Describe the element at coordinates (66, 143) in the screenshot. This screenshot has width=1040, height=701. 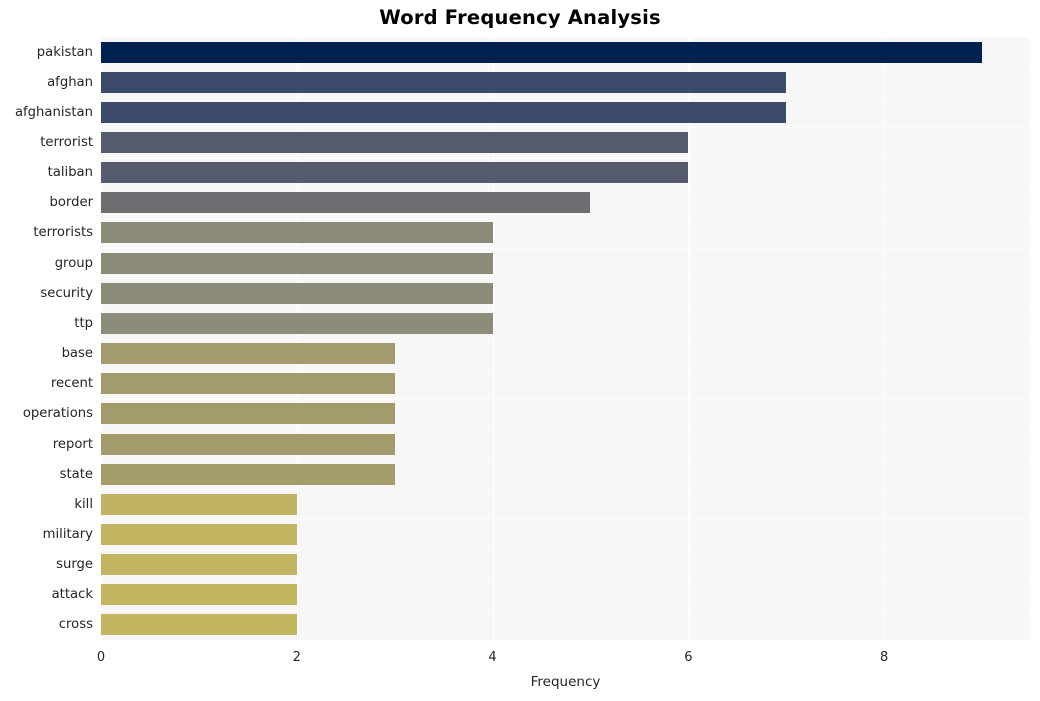
I see `y-tick-label-terrorist: terrorist` at that location.